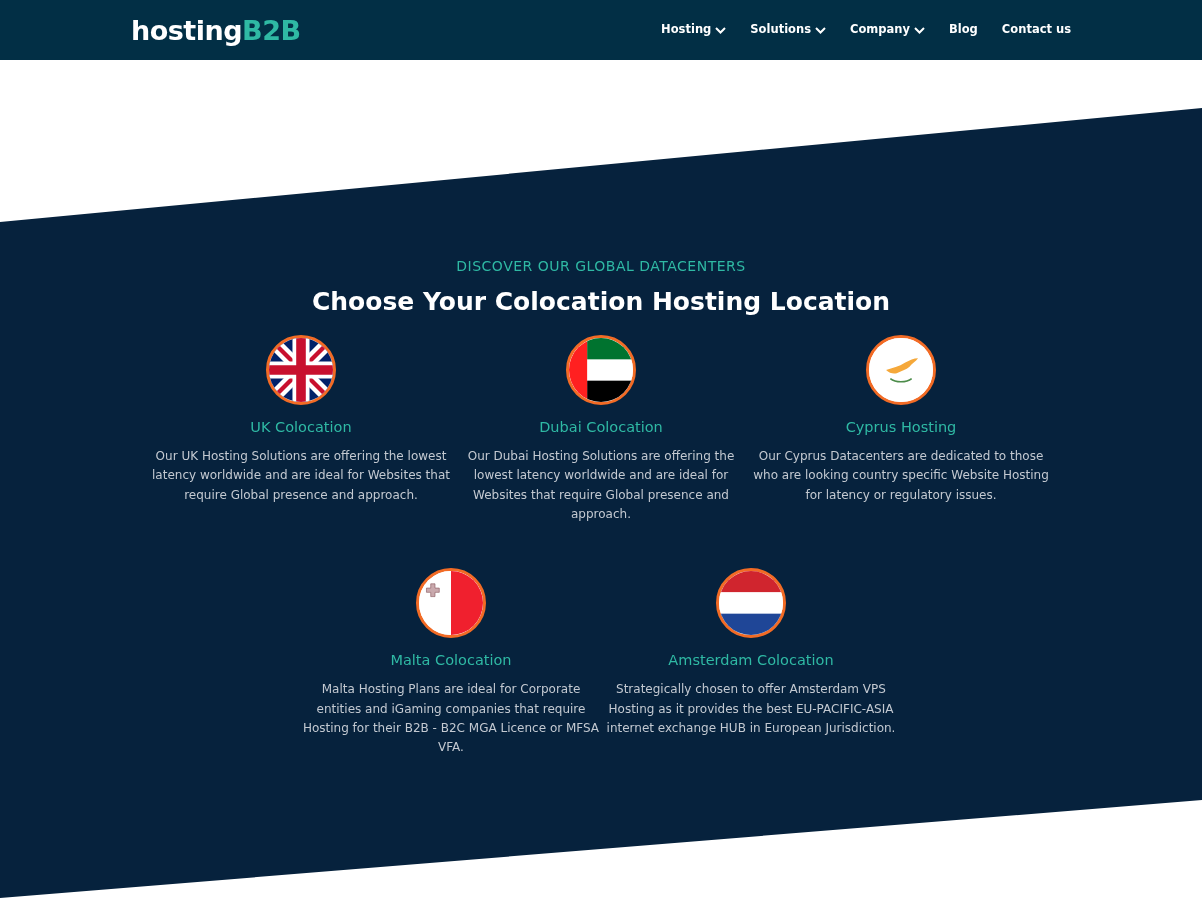 This screenshot has height=898, width=1202. Describe the element at coordinates (451, 661) in the screenshot. I see `location-title: Malta Colocation` at that location.